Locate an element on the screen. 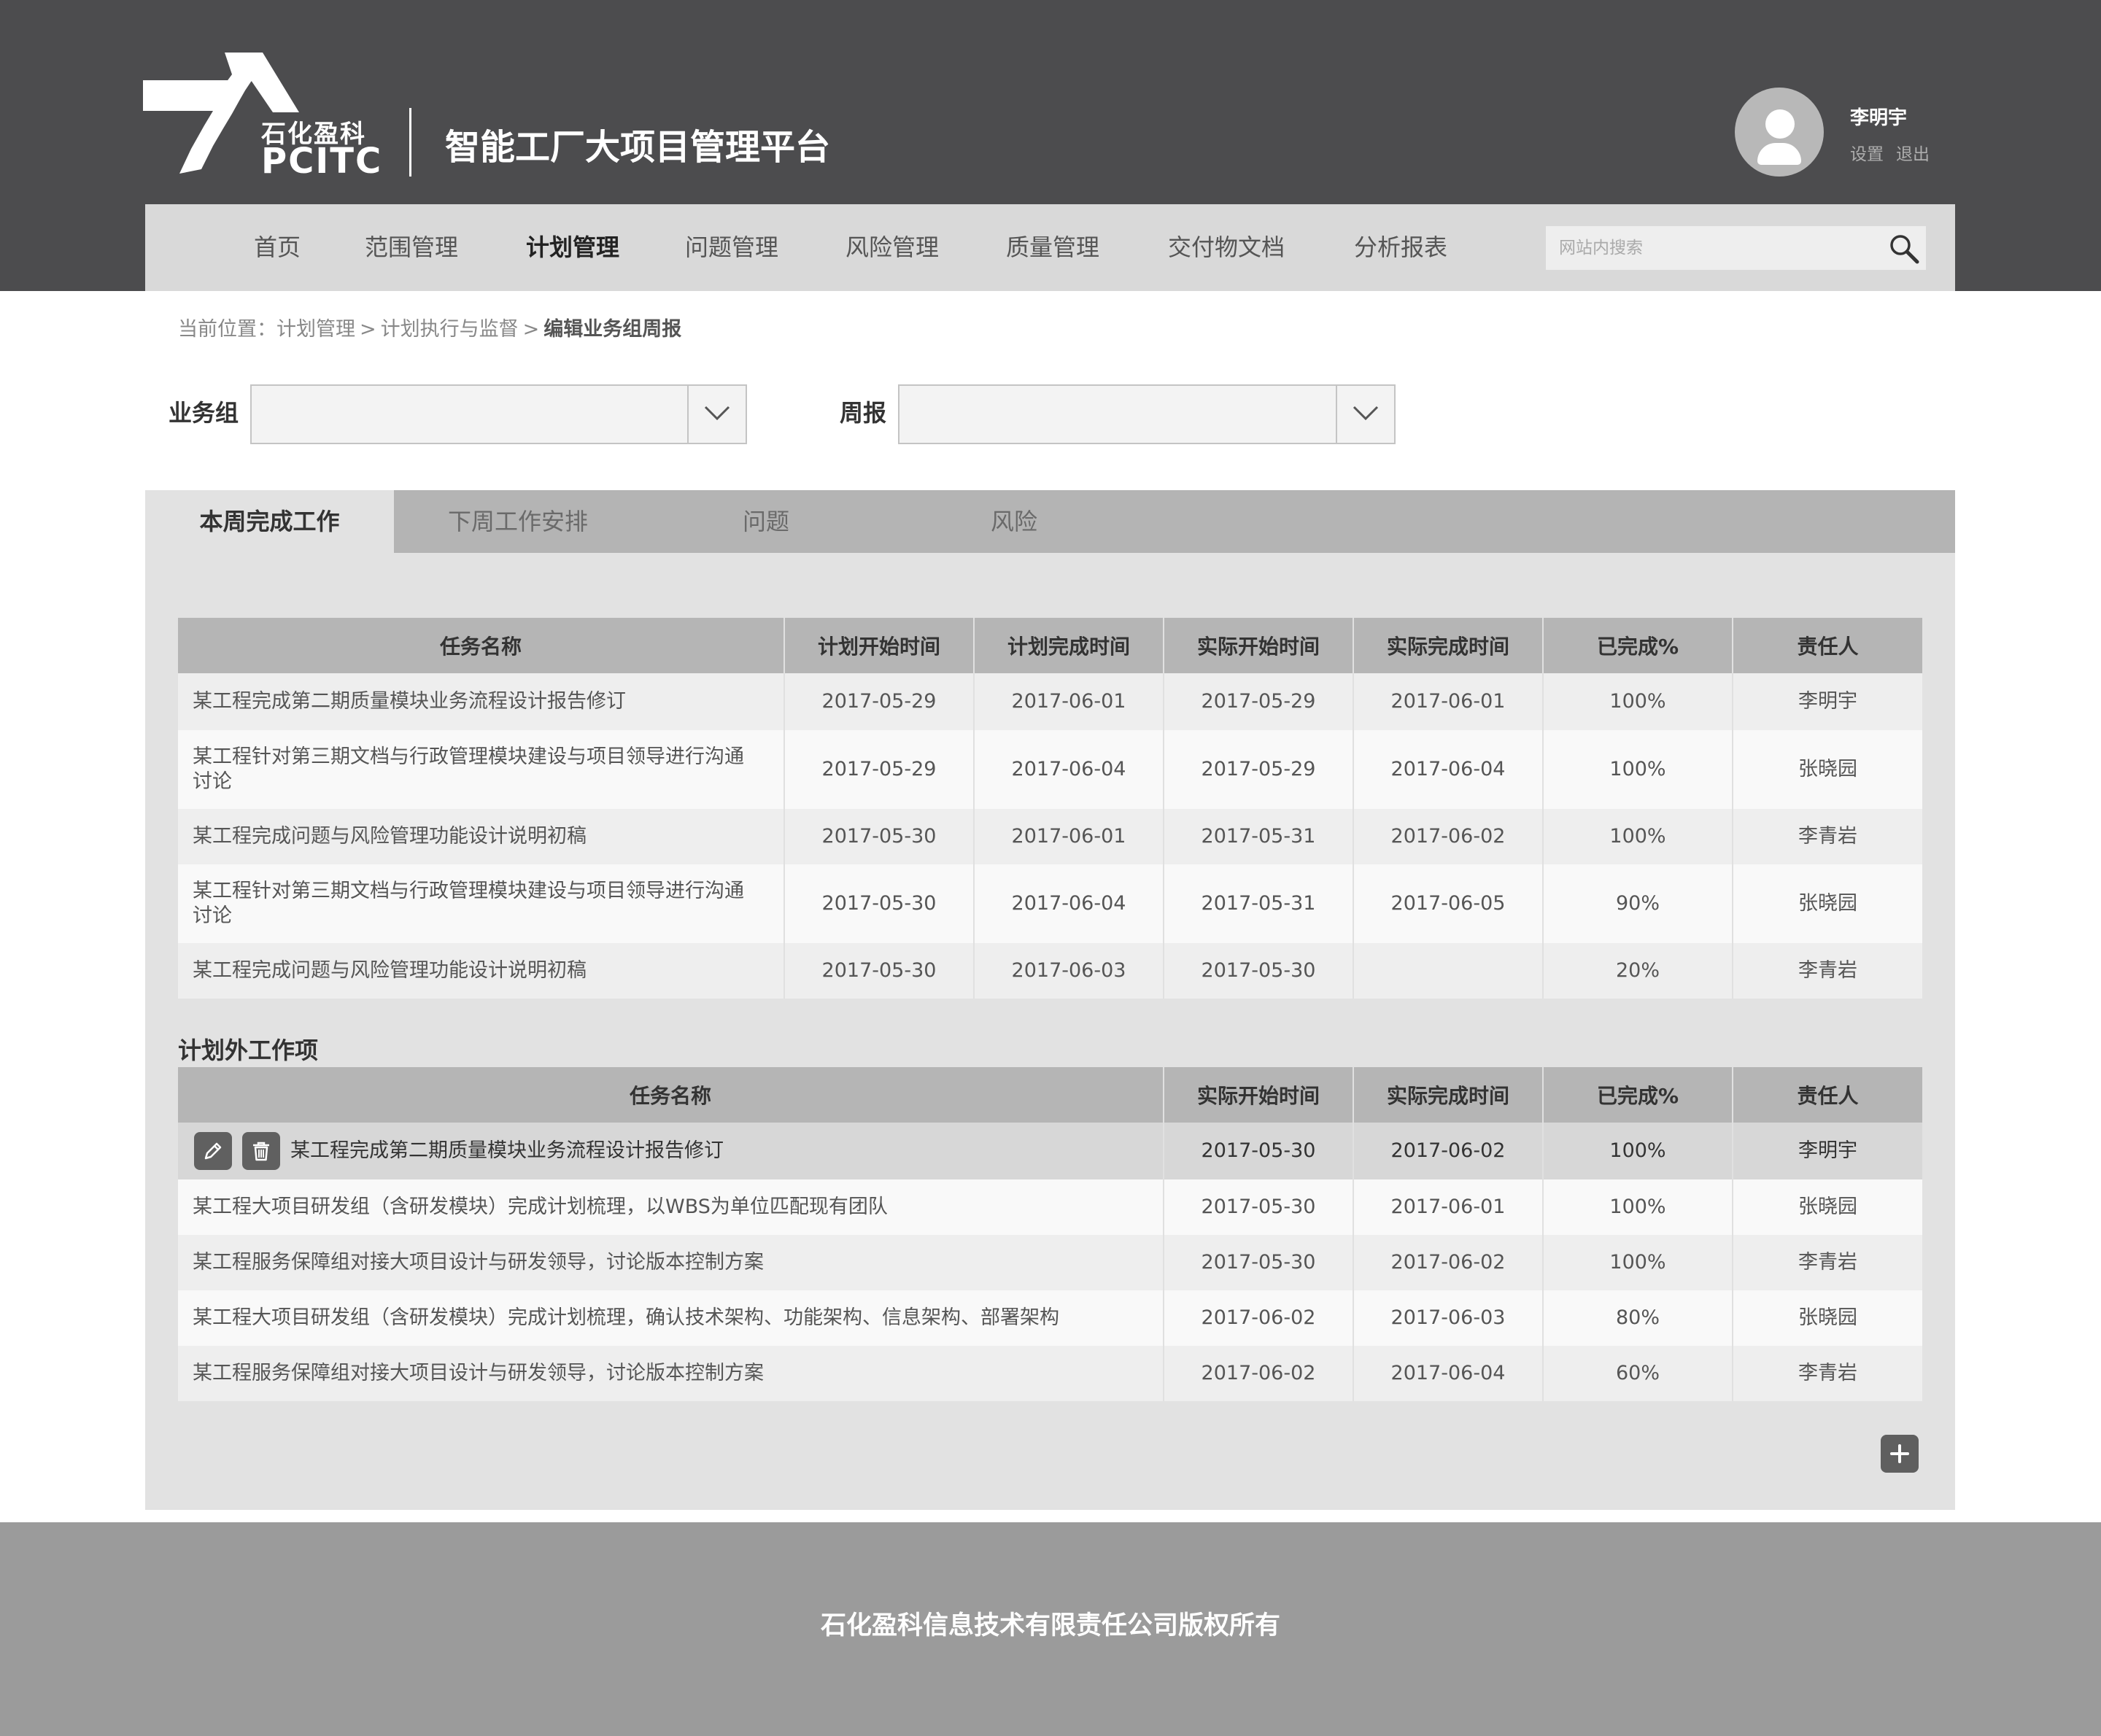  actual-end-cell: 2017-06-01 is located at coordinates (1448, 701).